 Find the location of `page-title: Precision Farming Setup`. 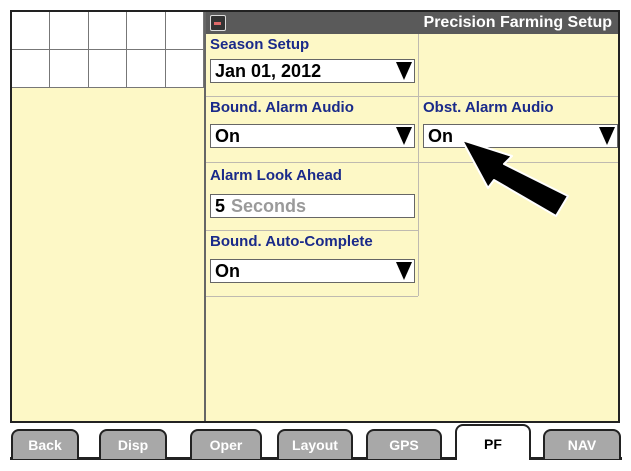

page-title: Precision Farming Setup is located at coordinates (517, 22).